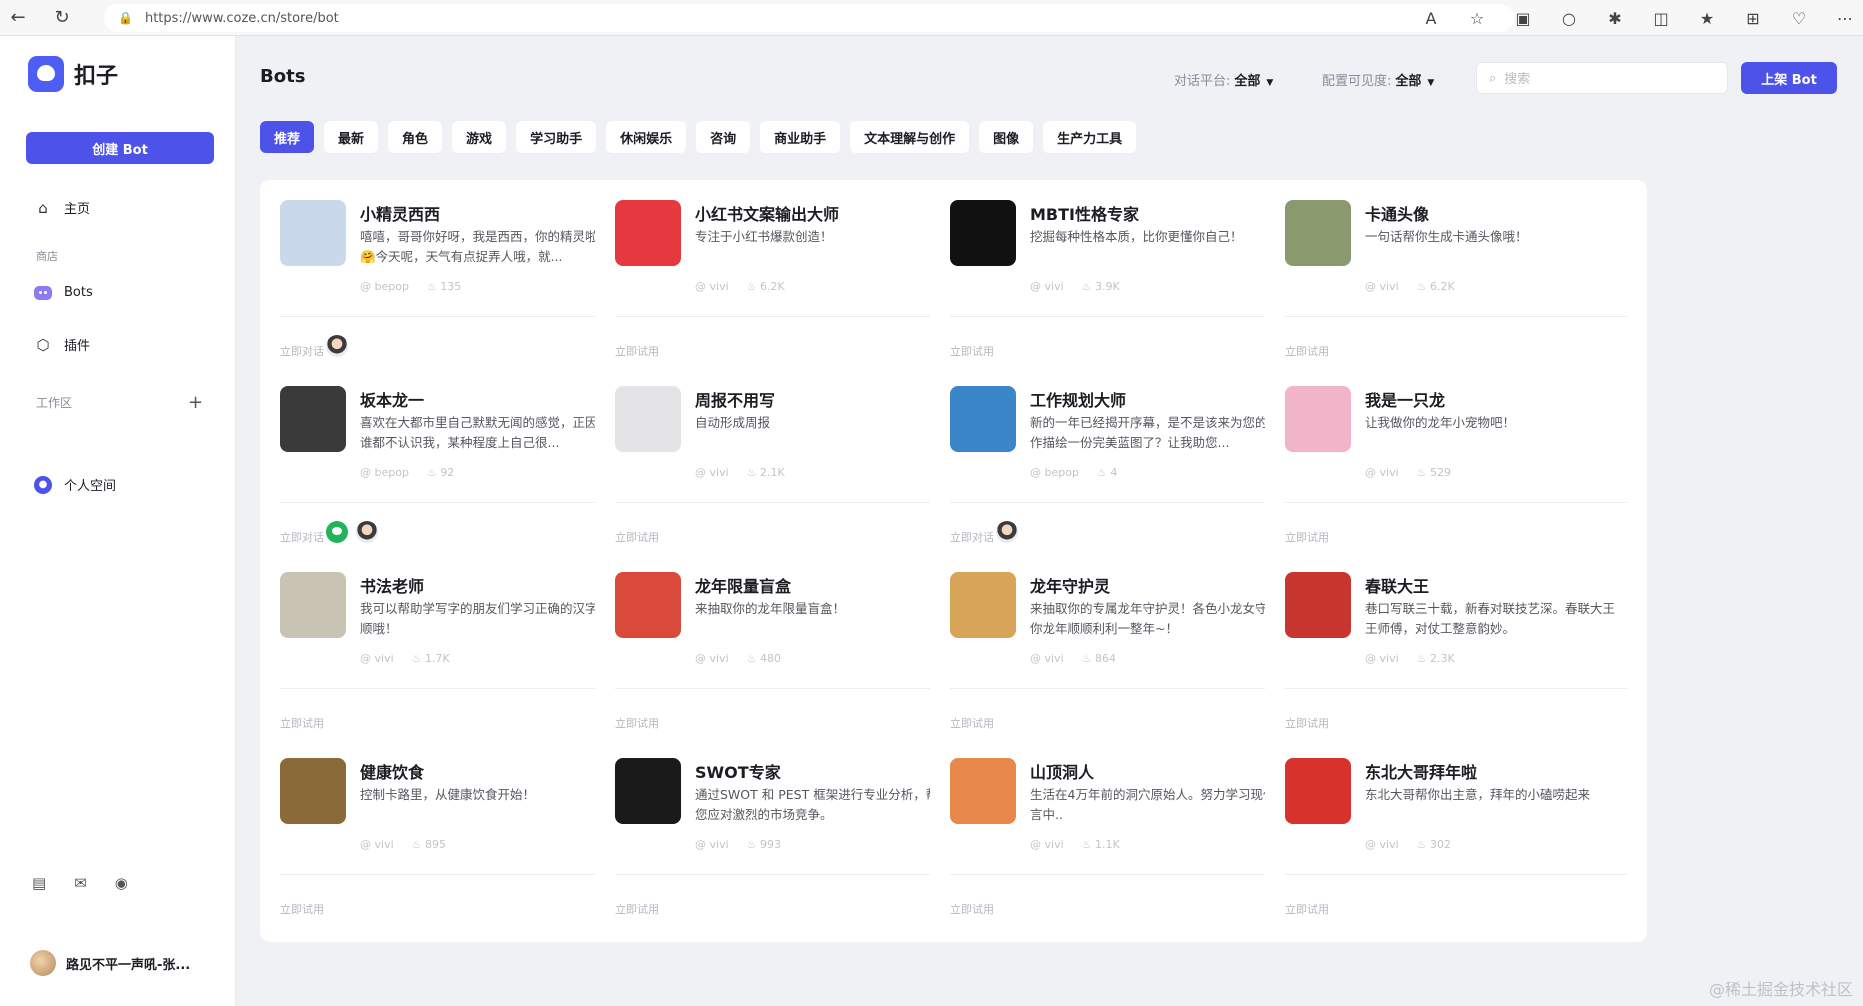 The width and height of the screenshot is (1863, 1006). Describe the element at coordinates (809, 18) in the screenshot. I see `address-bar: 🔒 https://www.coze.cn/store/bot` at that location.